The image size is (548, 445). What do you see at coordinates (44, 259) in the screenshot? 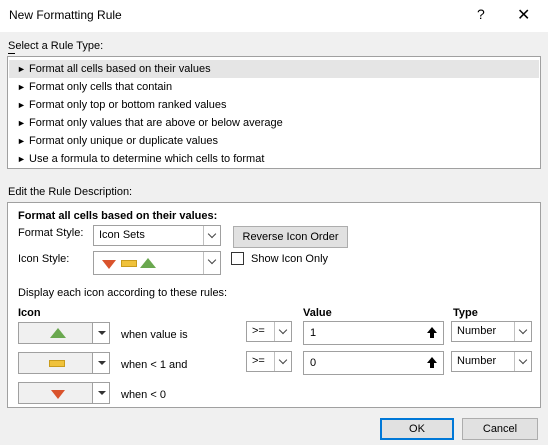
I see `icon-style-label: Icon Style:` at bounding box center [44, 259].